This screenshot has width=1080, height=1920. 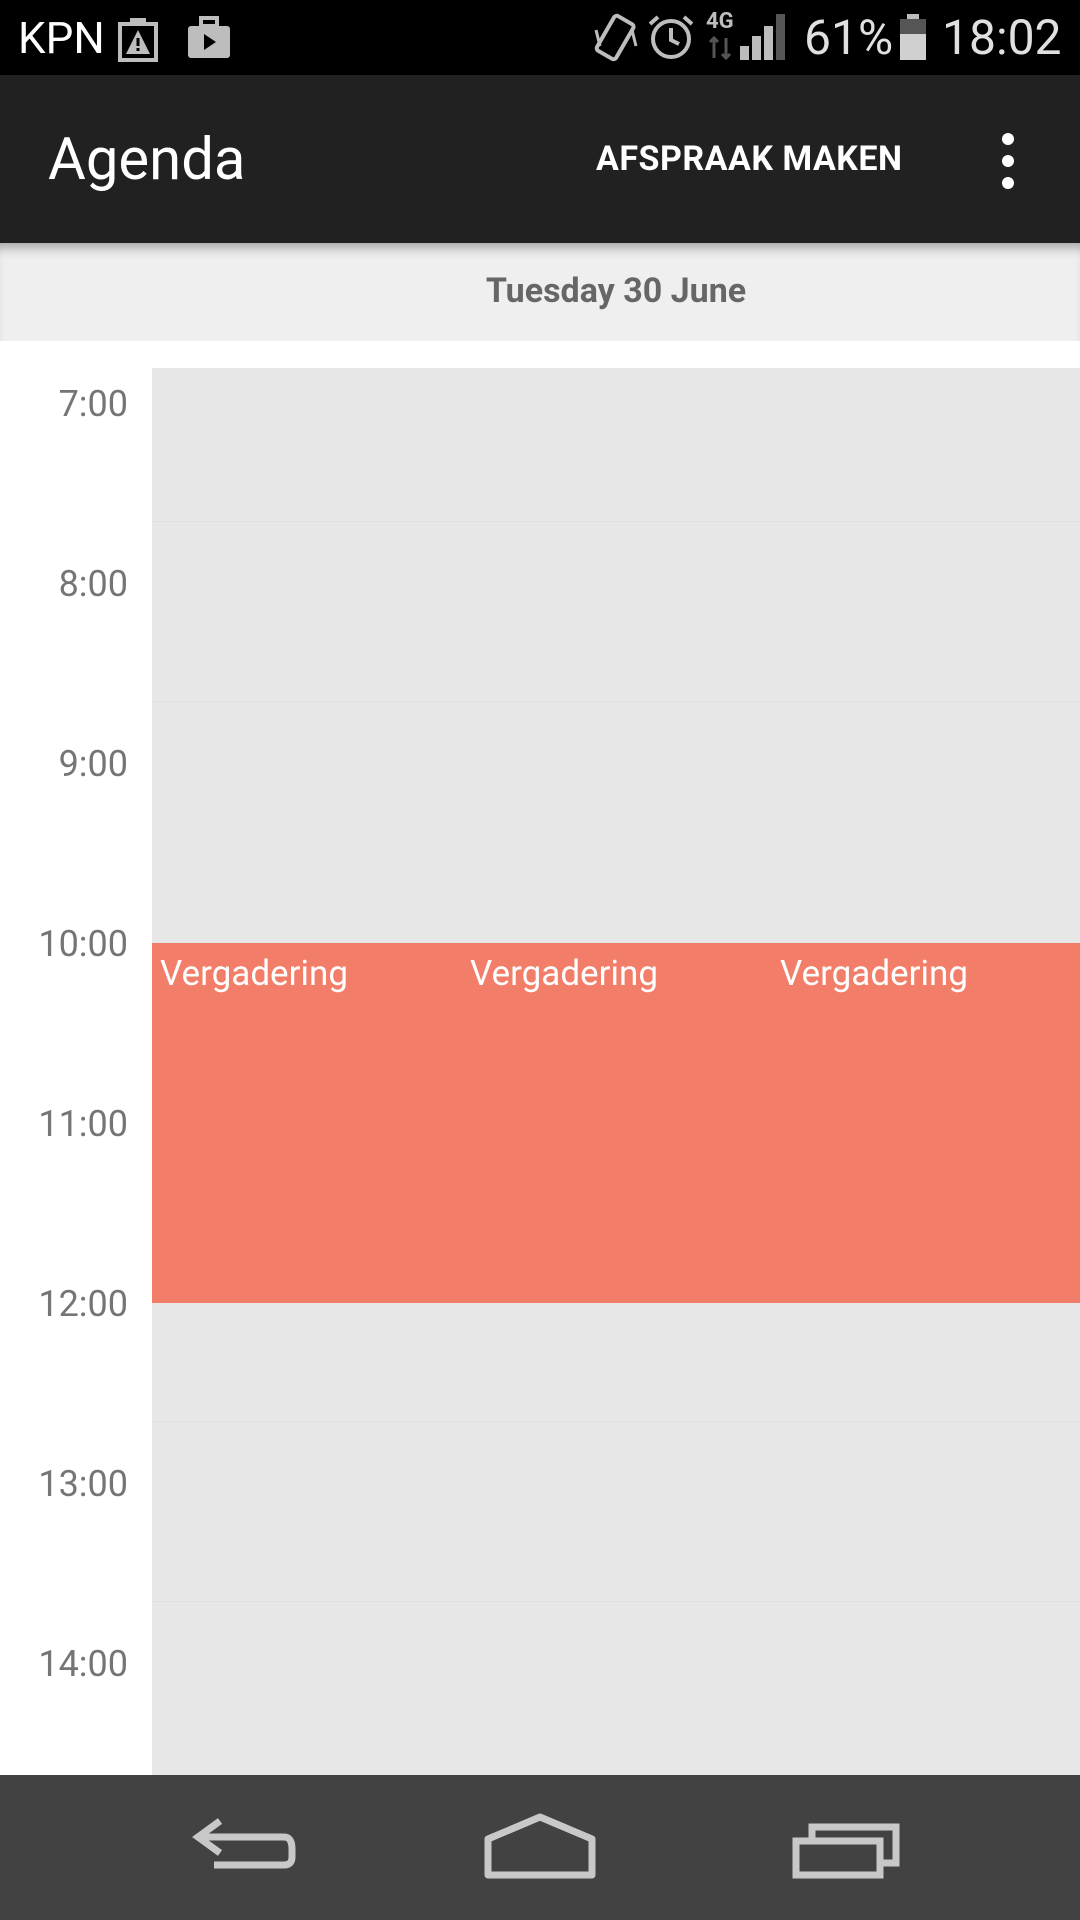 What do you see at coordinates (93, 584) in the screenshot?
I see `hour-label: 8:00` at bounding box center [93, 584].